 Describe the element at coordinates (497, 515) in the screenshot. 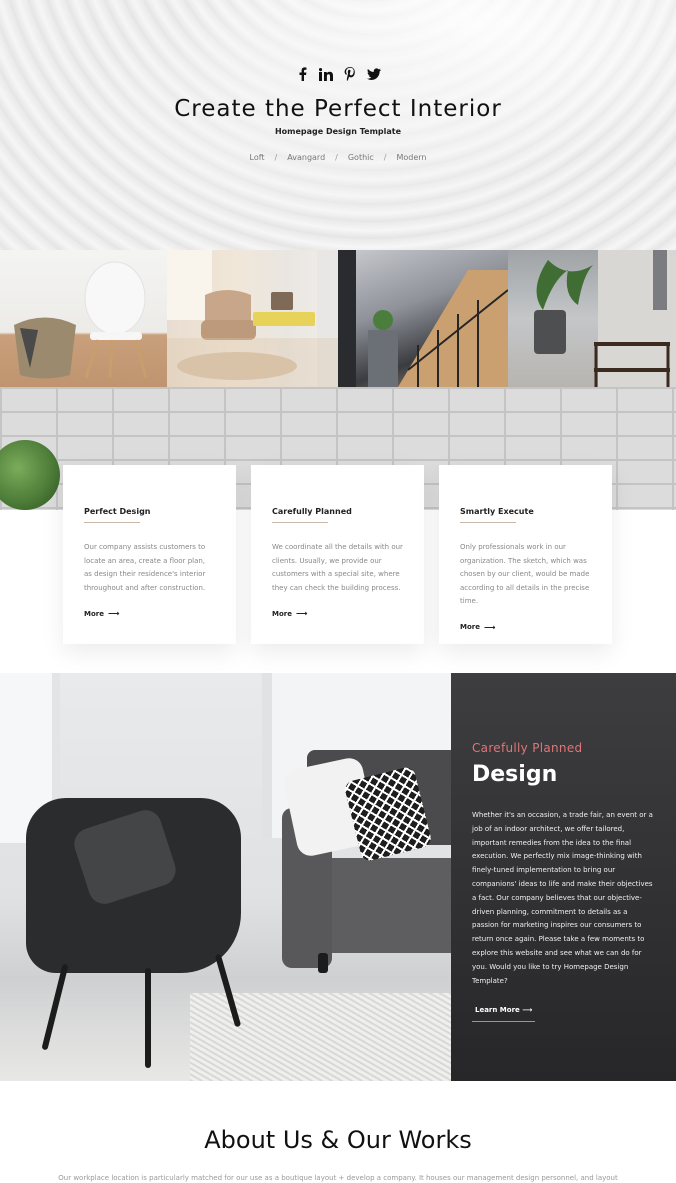

I see `card-title: Smartly Execute` at that location.